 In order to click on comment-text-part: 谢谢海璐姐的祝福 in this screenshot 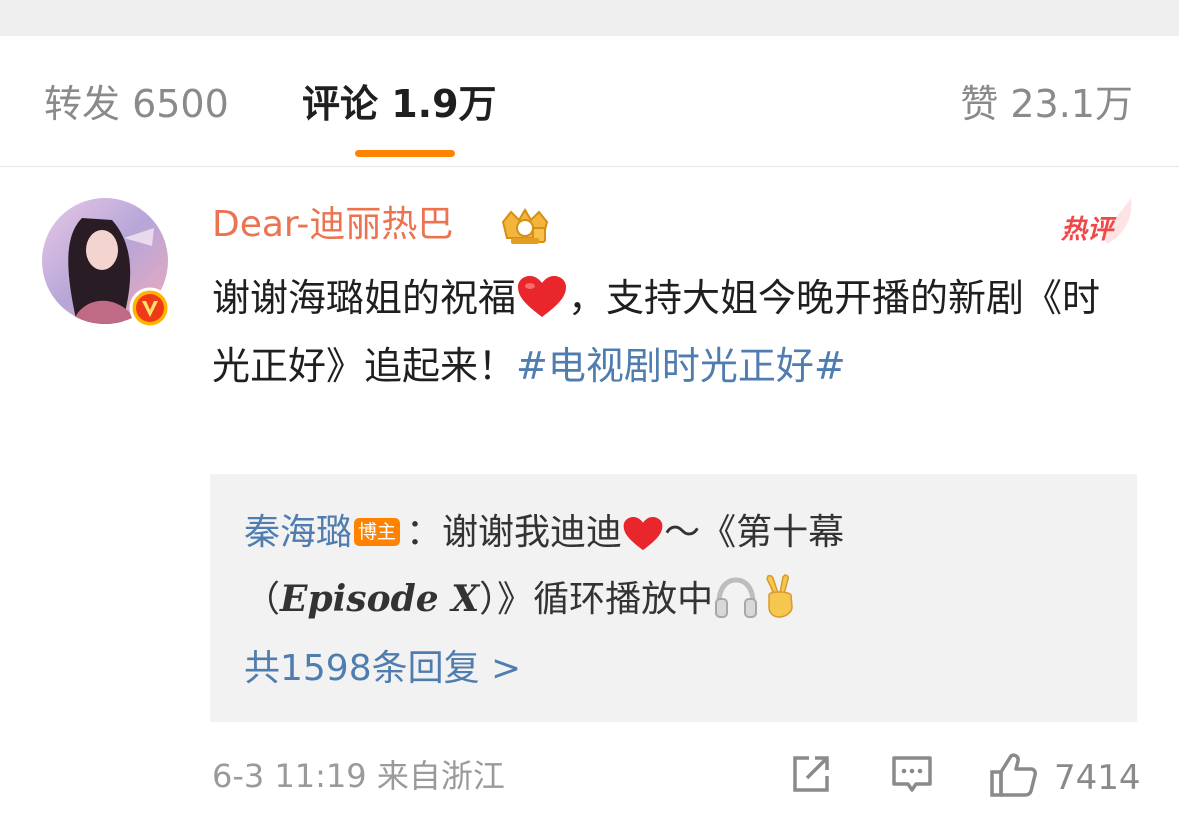, I will do `click(364, 298)`.